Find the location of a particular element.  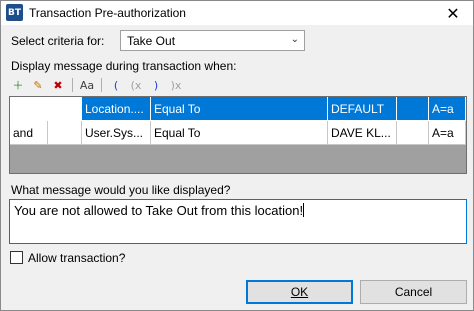

add-condition-icon: ＋ is located at coordinates (18, 85).